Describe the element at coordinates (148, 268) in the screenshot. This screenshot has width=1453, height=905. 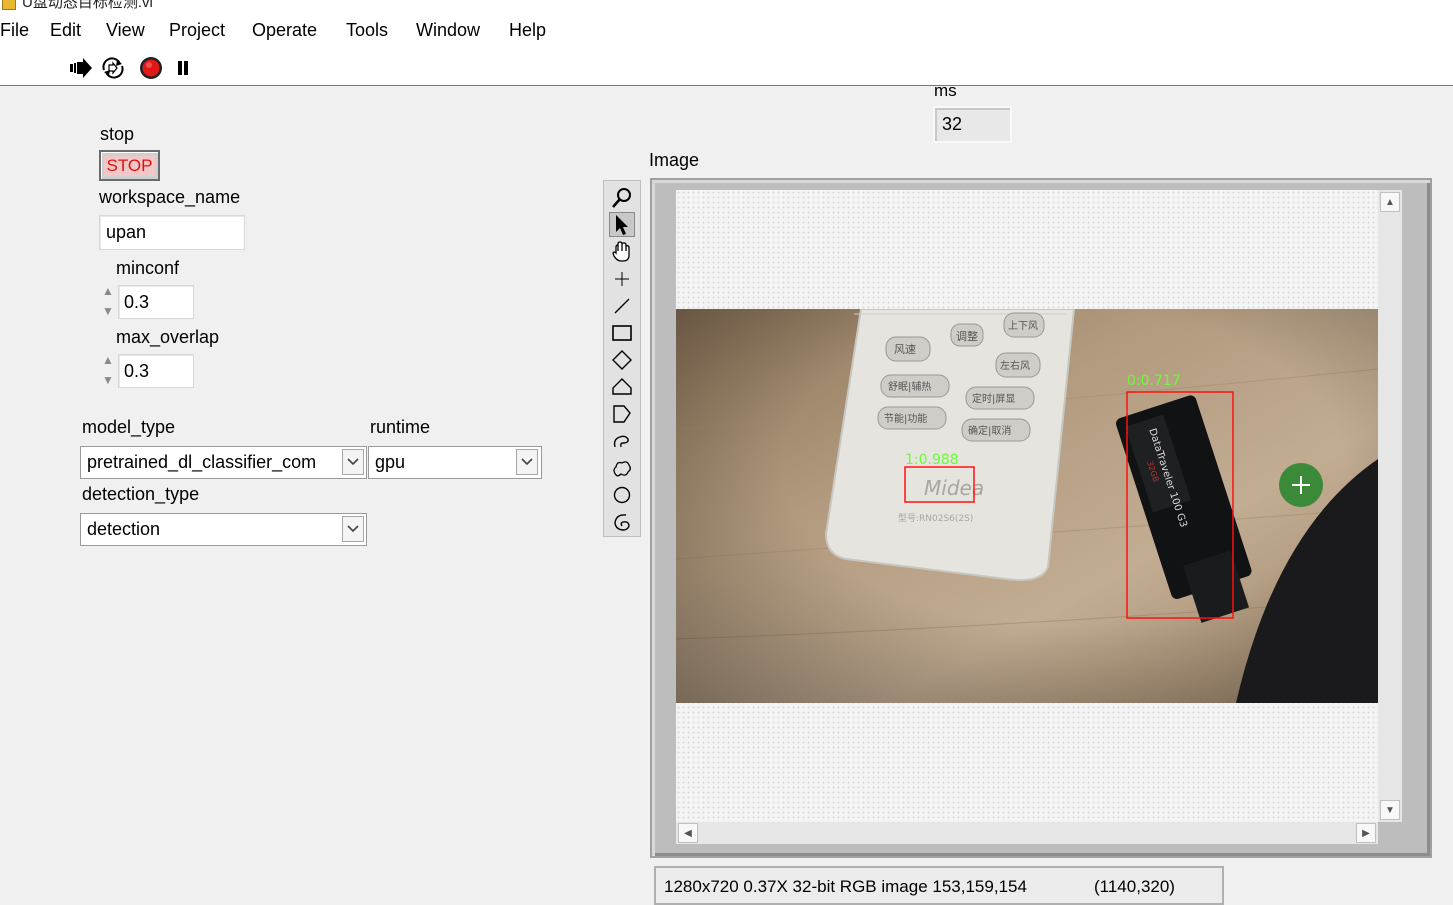
I see `minconf-label: minconf` at that location.